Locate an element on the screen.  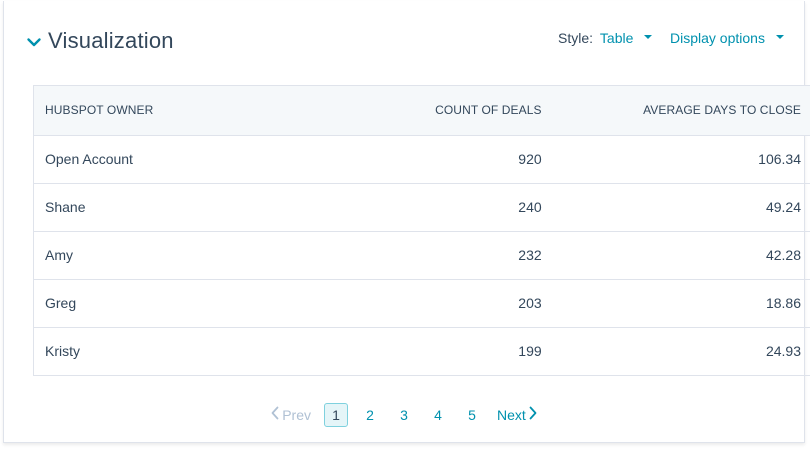
style-label: Style: is located at coordinates (576, 38).